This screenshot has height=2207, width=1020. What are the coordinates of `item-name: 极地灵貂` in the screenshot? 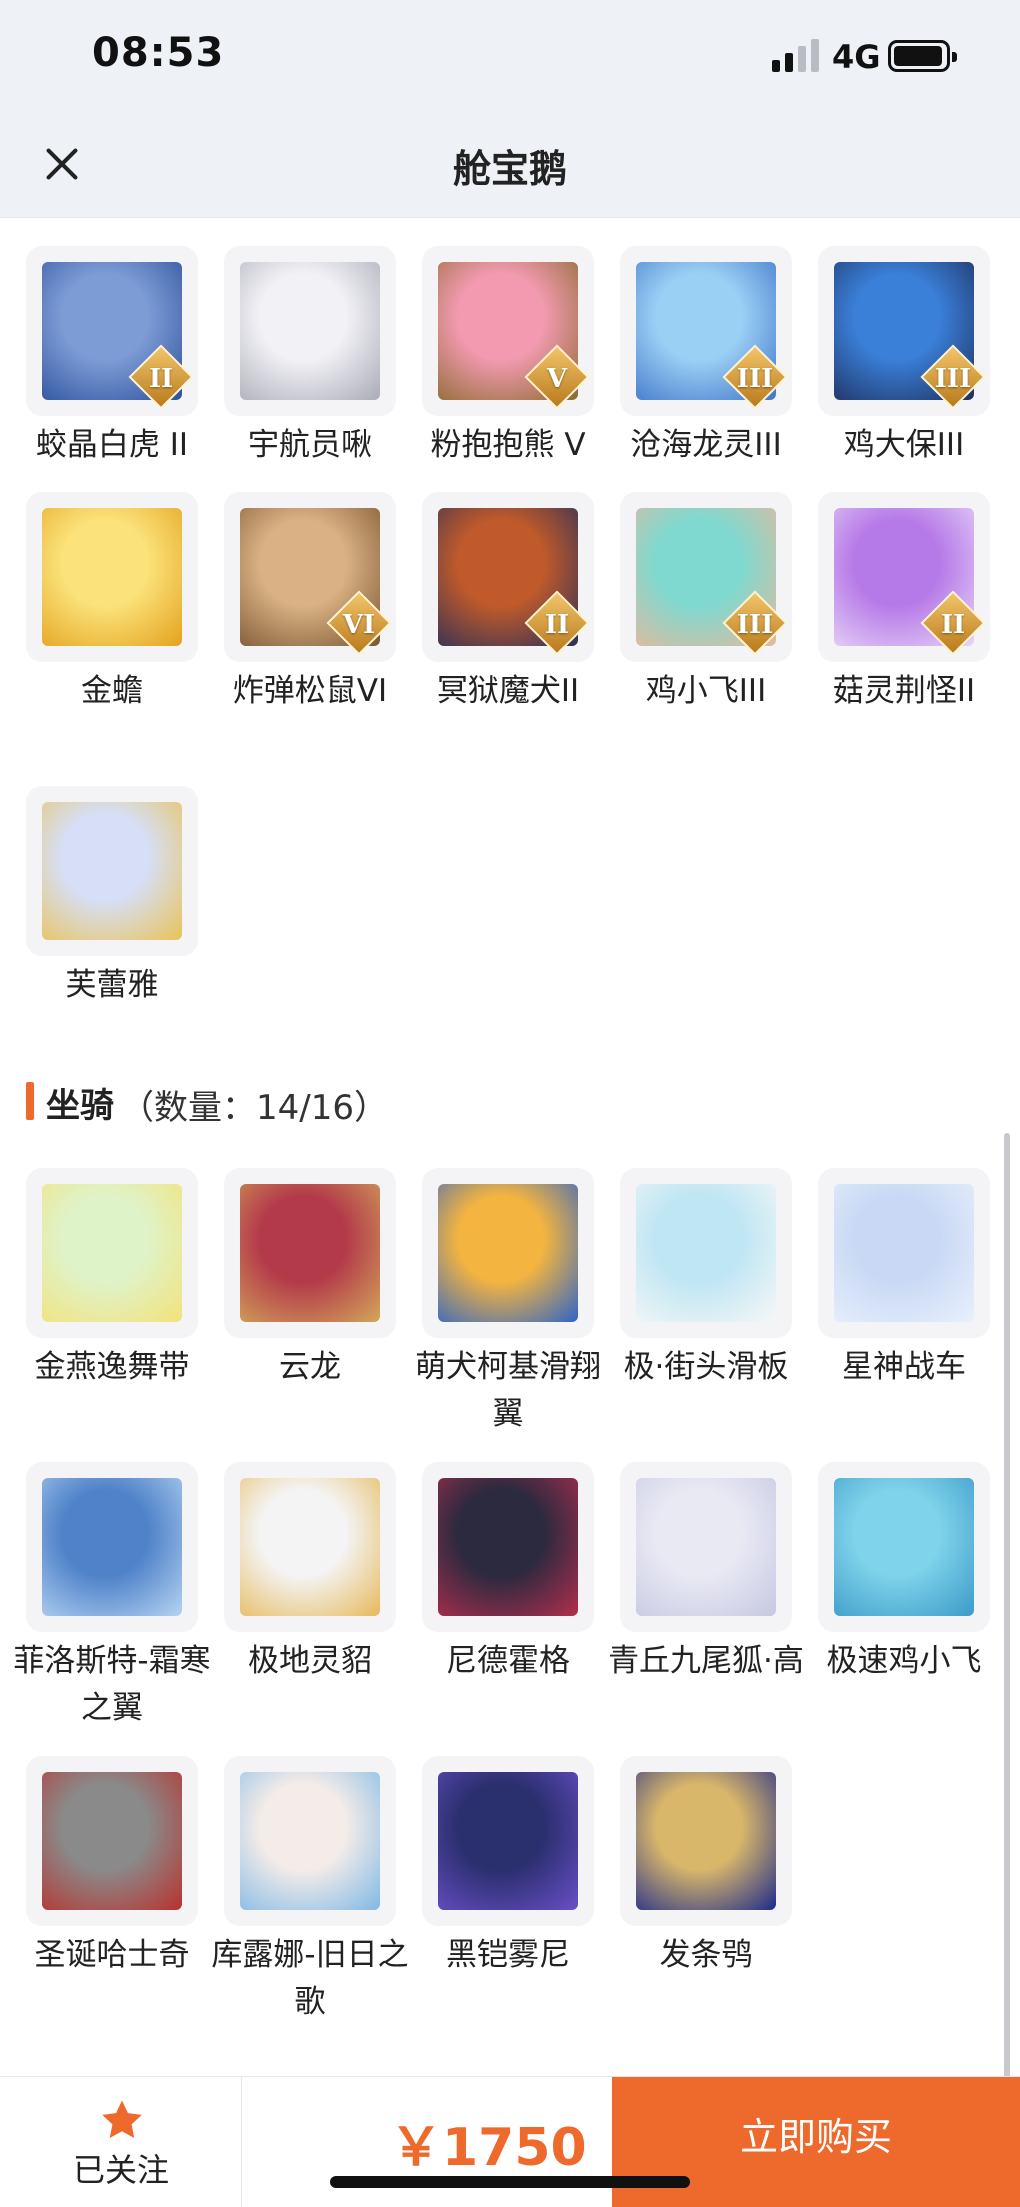 It's located at (310, 1661).